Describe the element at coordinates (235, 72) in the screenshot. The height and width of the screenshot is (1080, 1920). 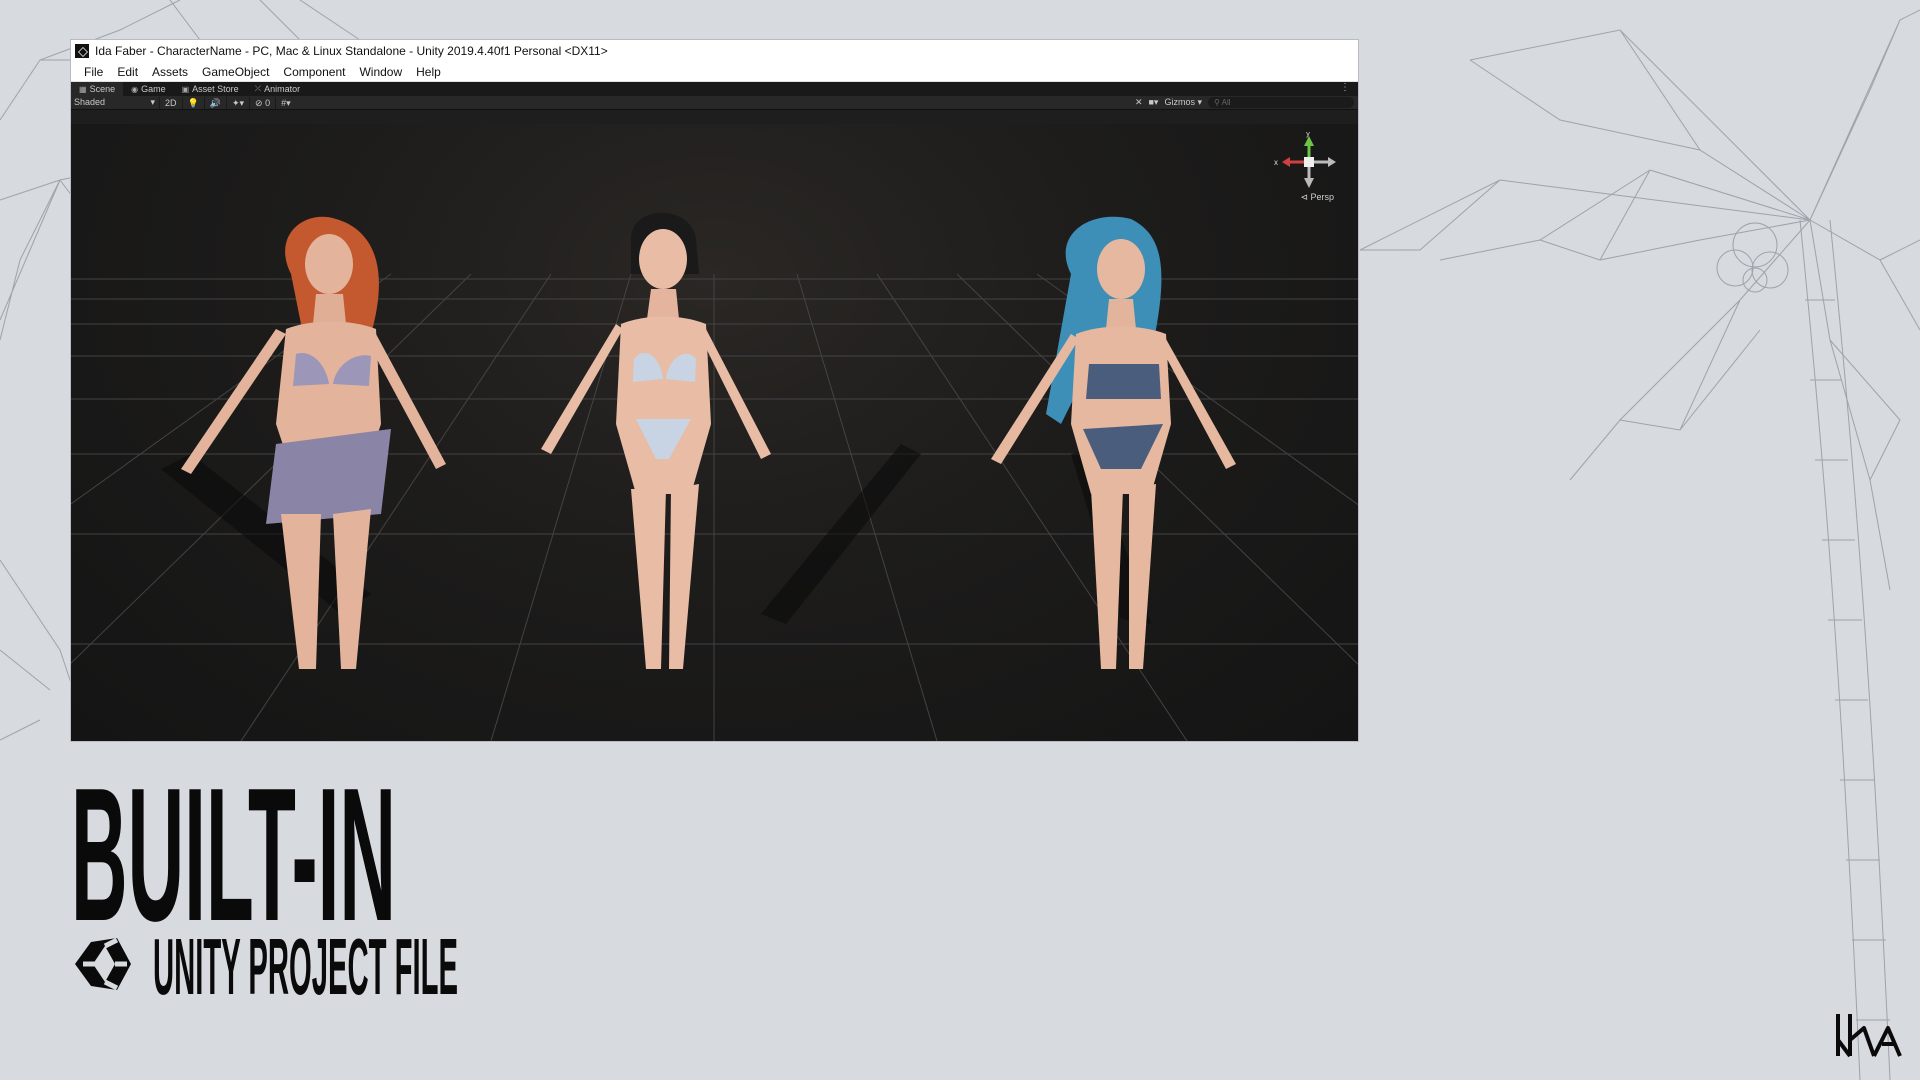
I see `menu-gameobject: GameObject` at that location.